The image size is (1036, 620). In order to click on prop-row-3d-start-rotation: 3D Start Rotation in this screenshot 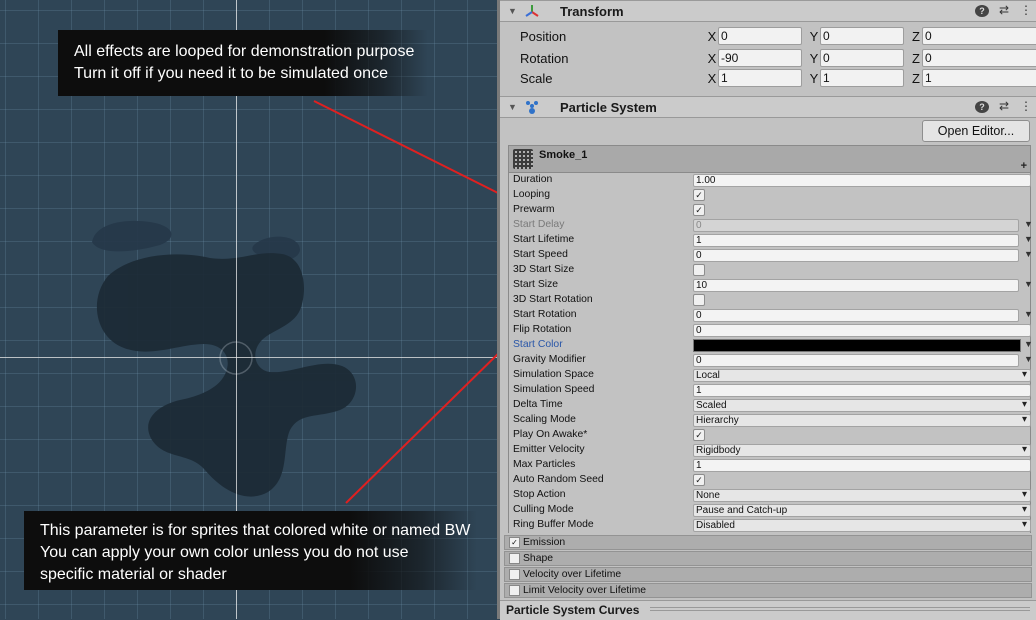, I will do `click(769, 300)`.